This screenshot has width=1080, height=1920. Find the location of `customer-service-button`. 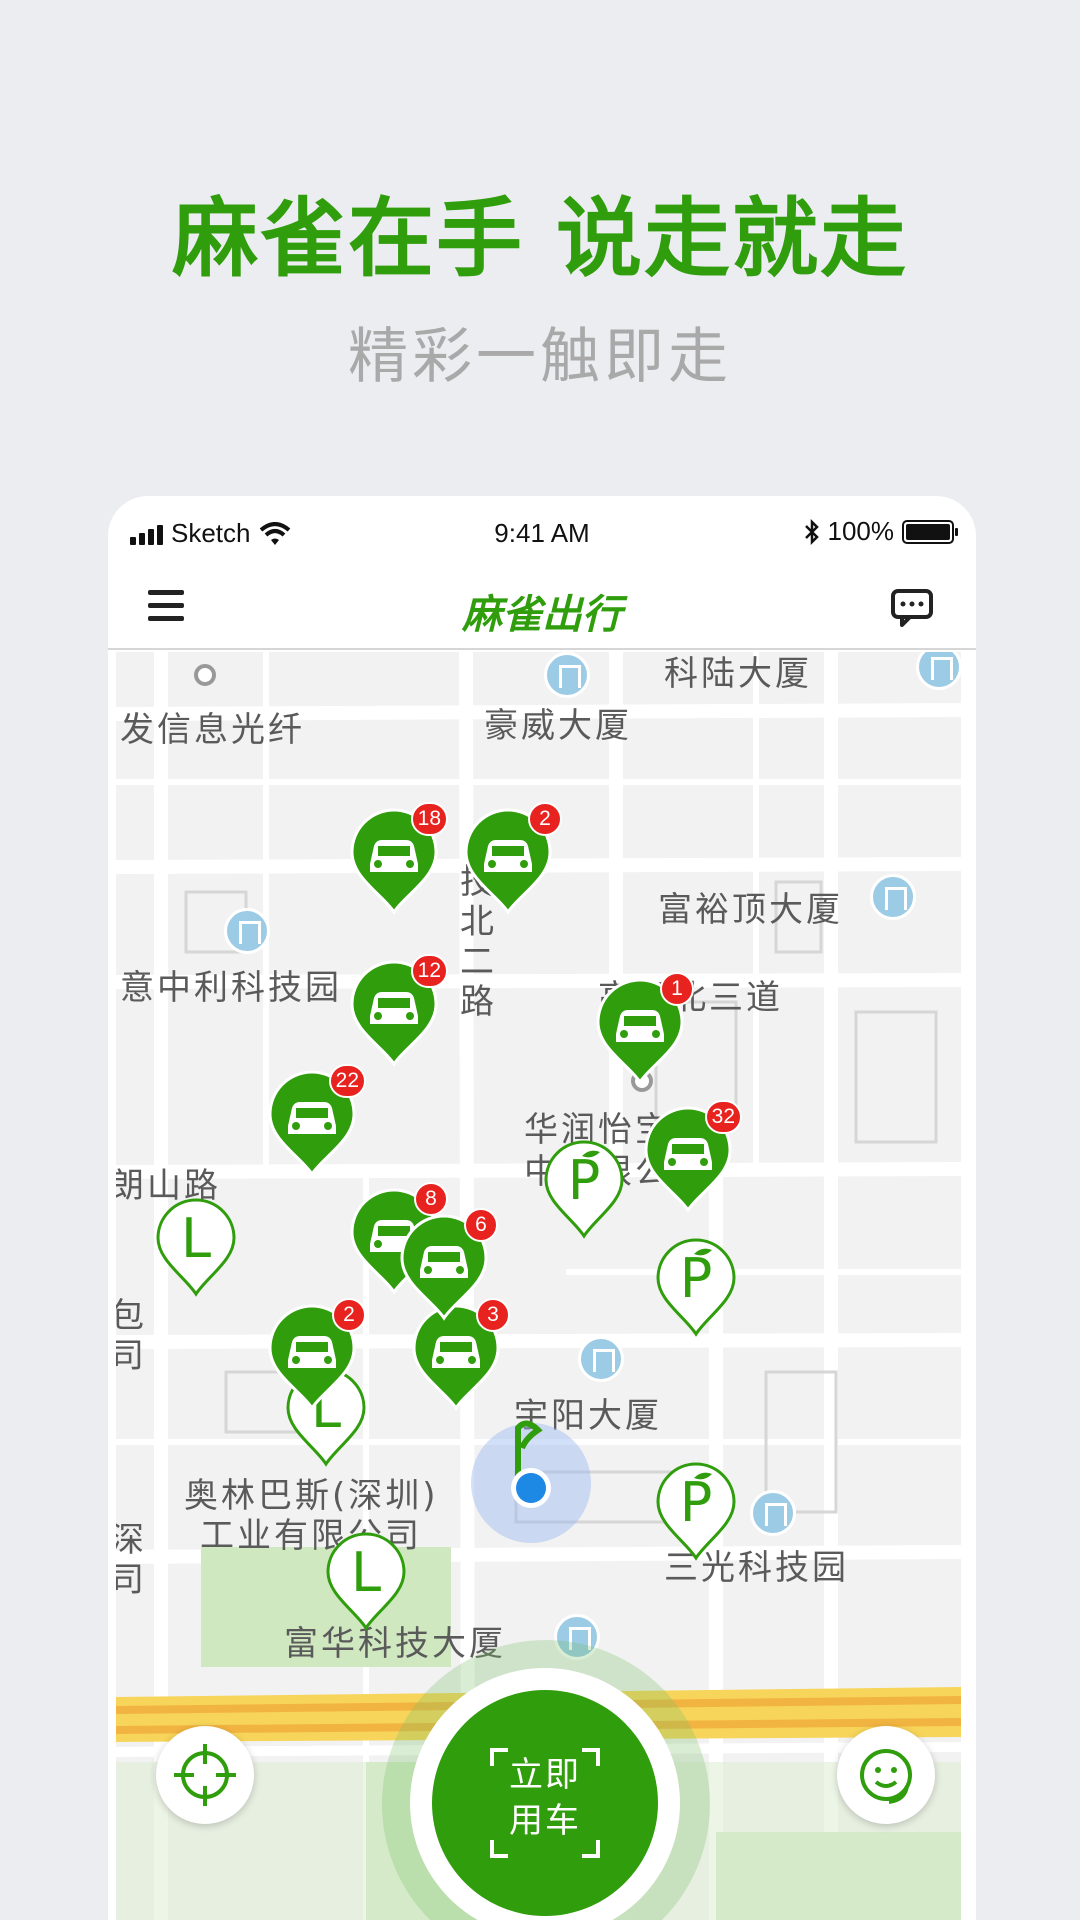

customer-service-button is located at coordinates (886, 1775).